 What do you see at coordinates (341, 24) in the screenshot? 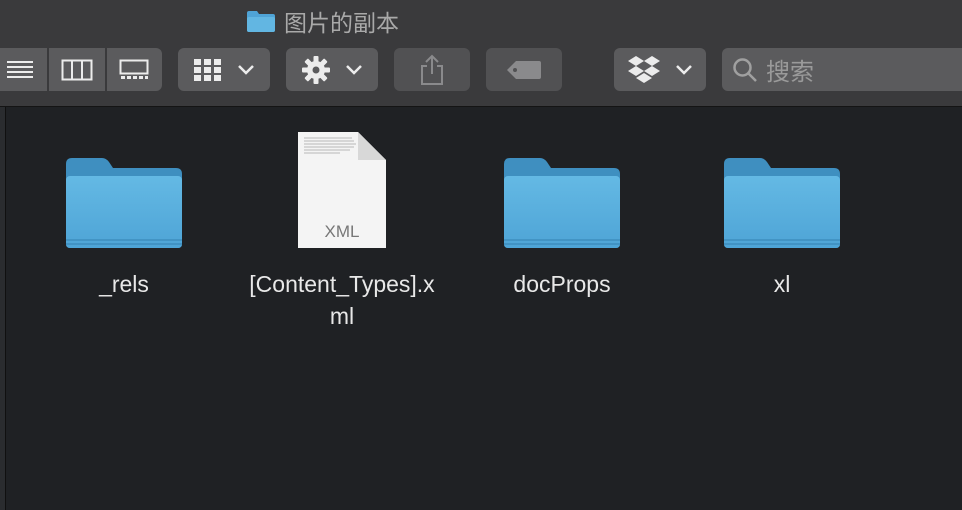
I see `window-title-text: 图片的副本` at bounding box center [341, 24].